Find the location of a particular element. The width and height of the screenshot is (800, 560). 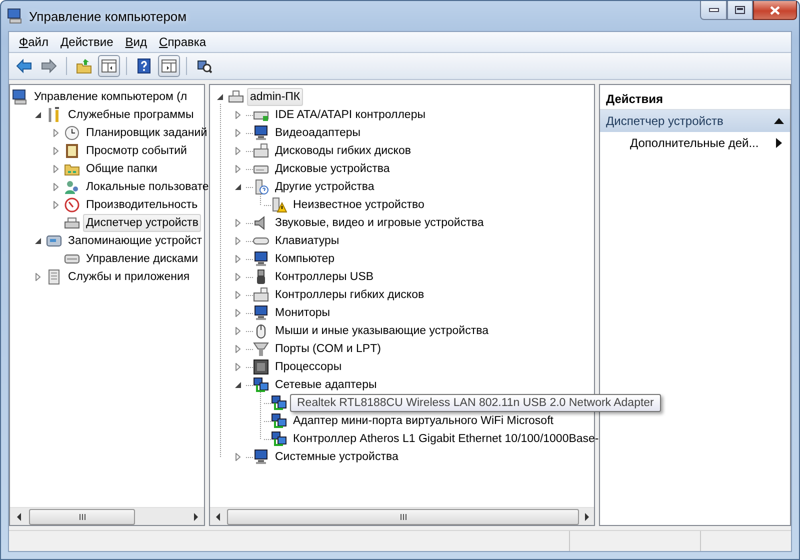

tree-item: Дисковые устройства is located at coordinates (332, 169).